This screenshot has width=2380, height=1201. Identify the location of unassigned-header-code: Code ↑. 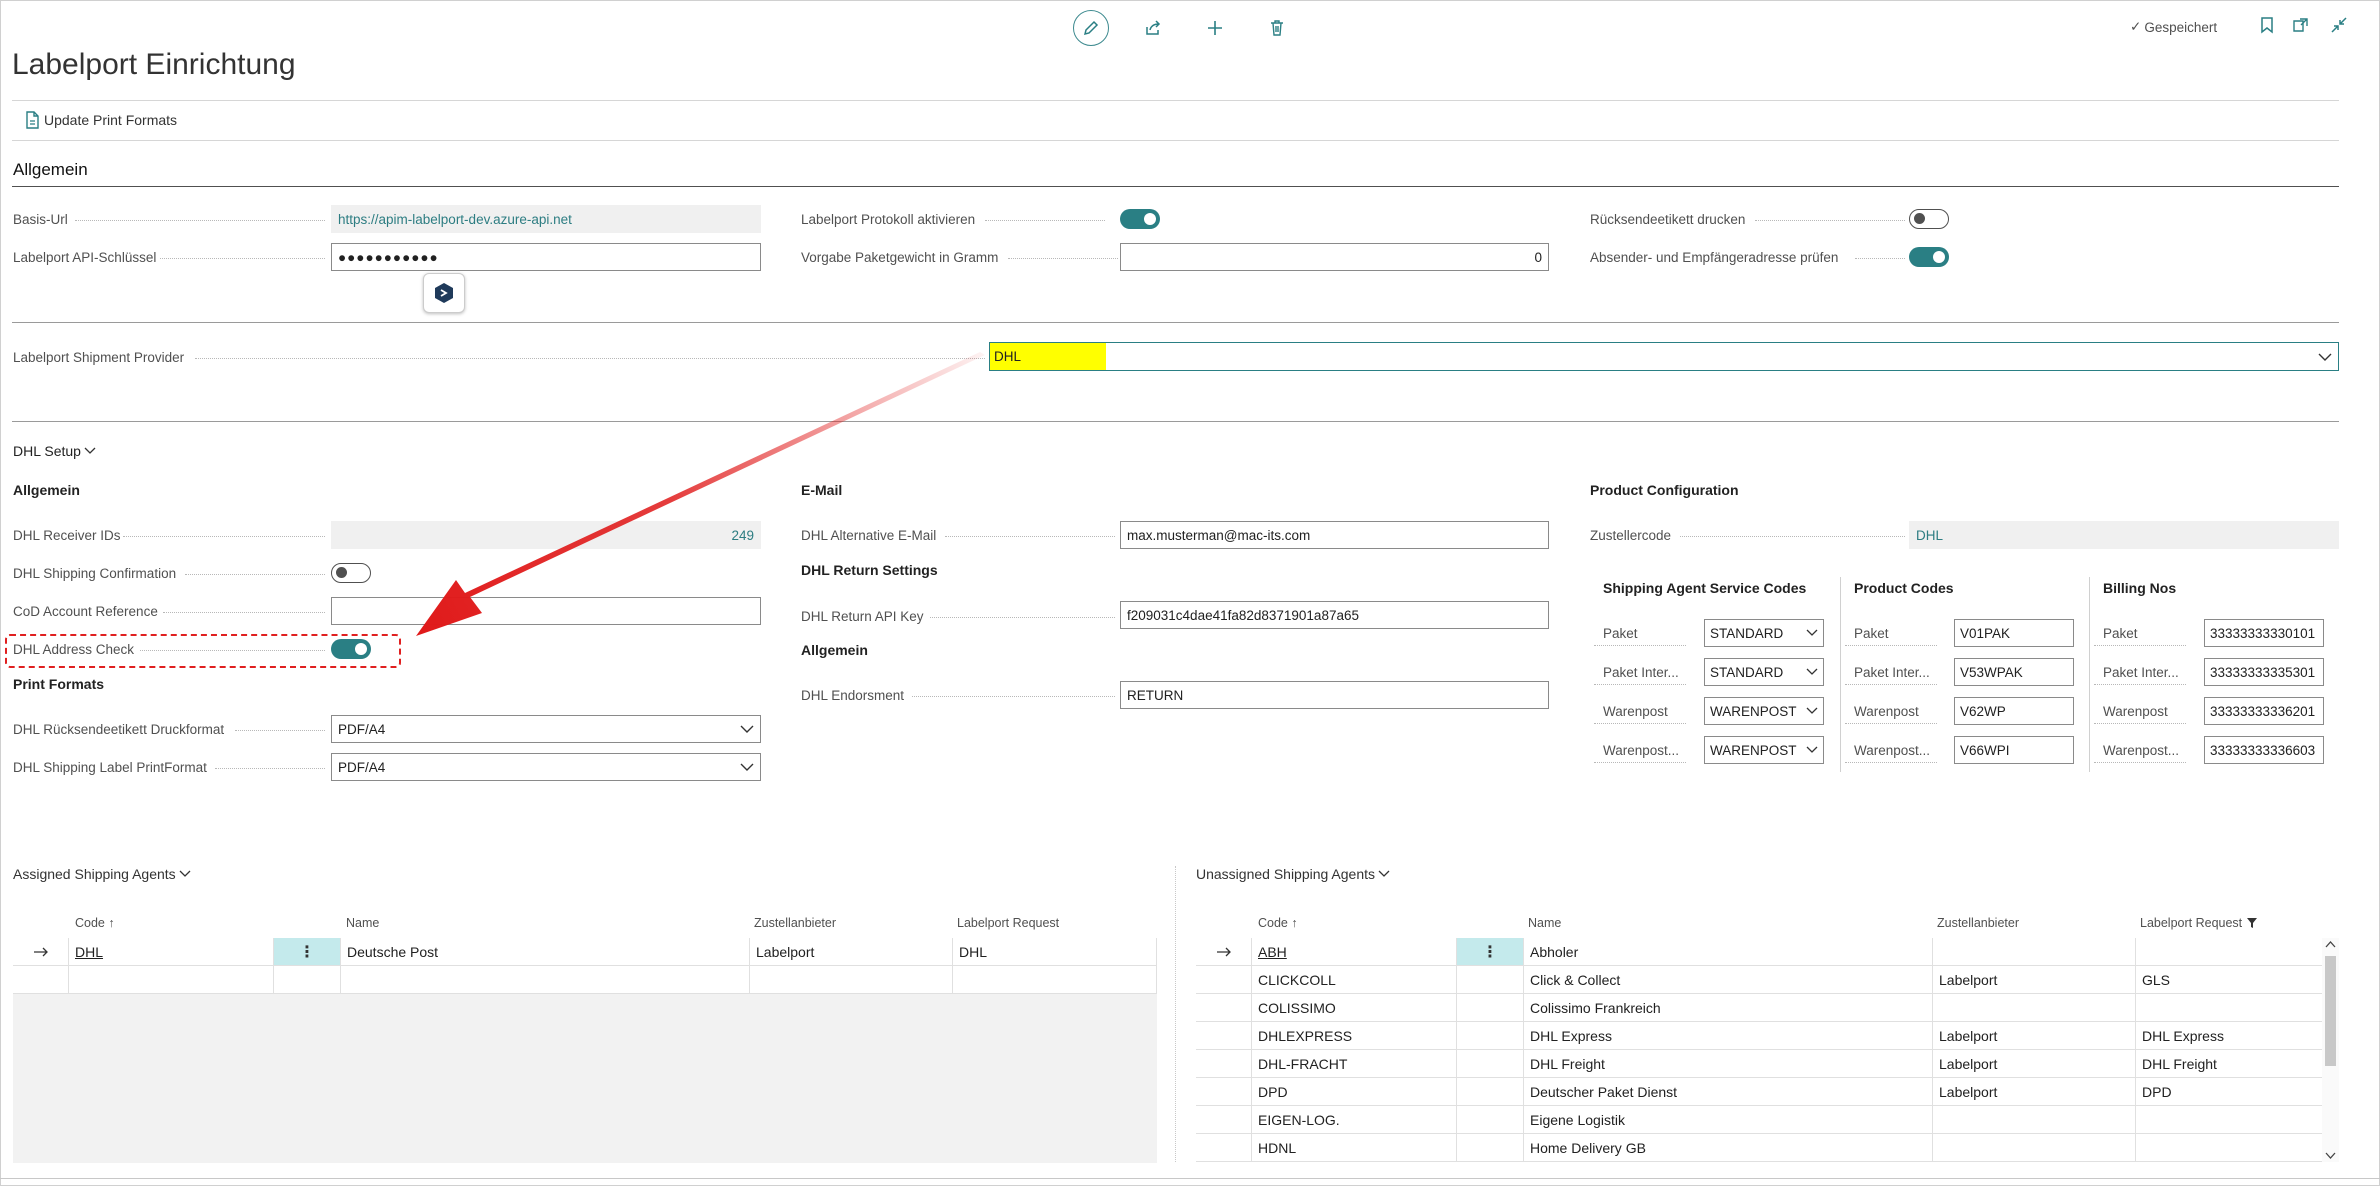
(1278, 923).